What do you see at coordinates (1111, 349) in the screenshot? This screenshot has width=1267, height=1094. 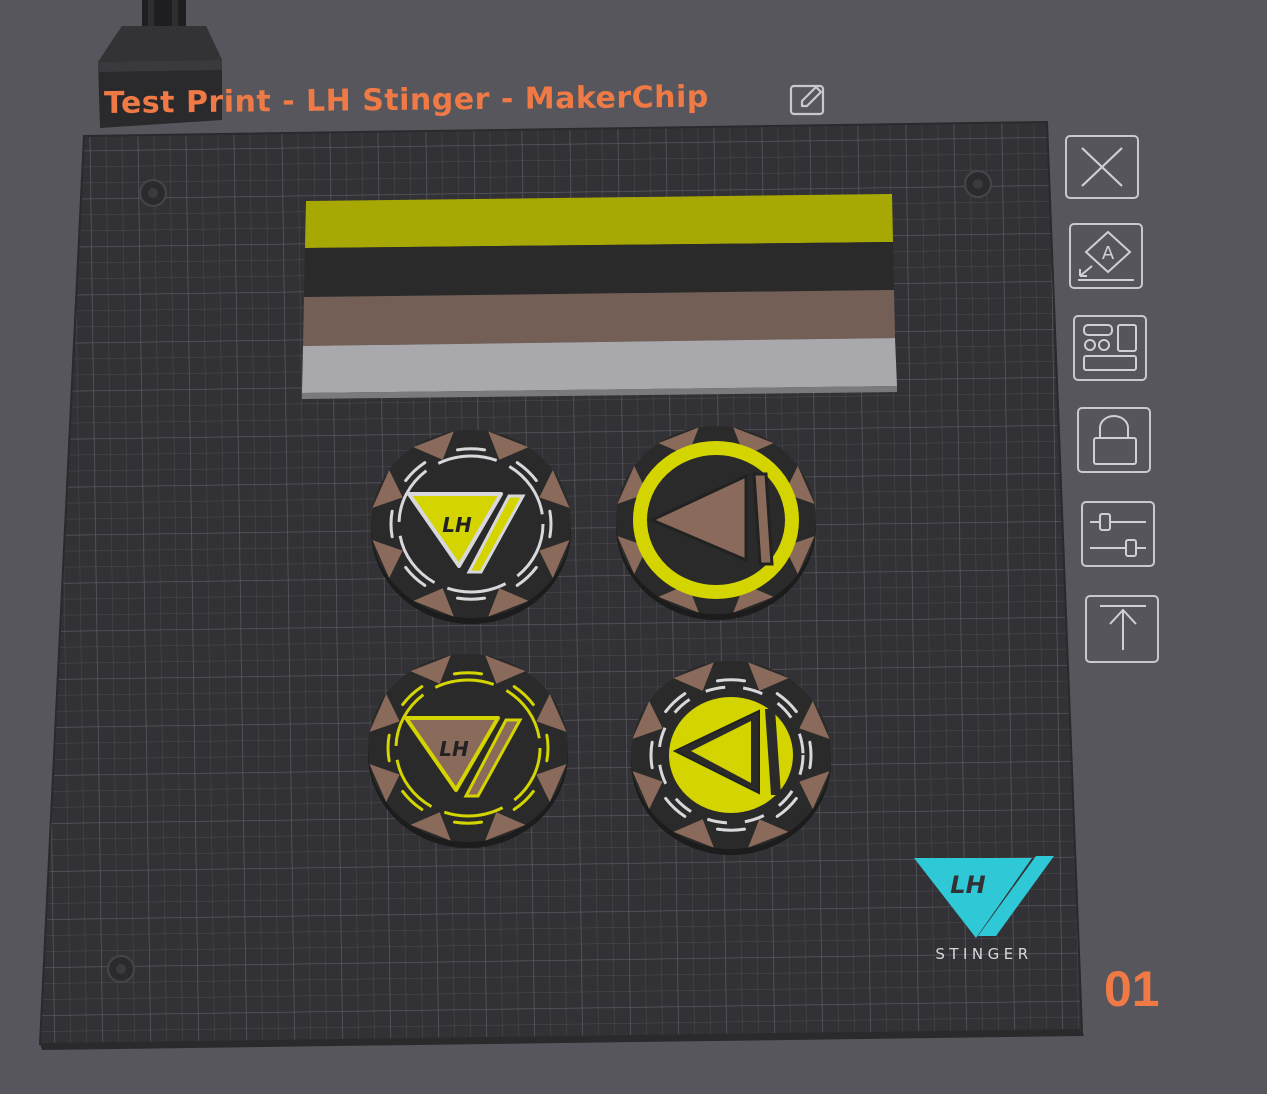 I see `arrange-button` at bounding box center [1111, 349].